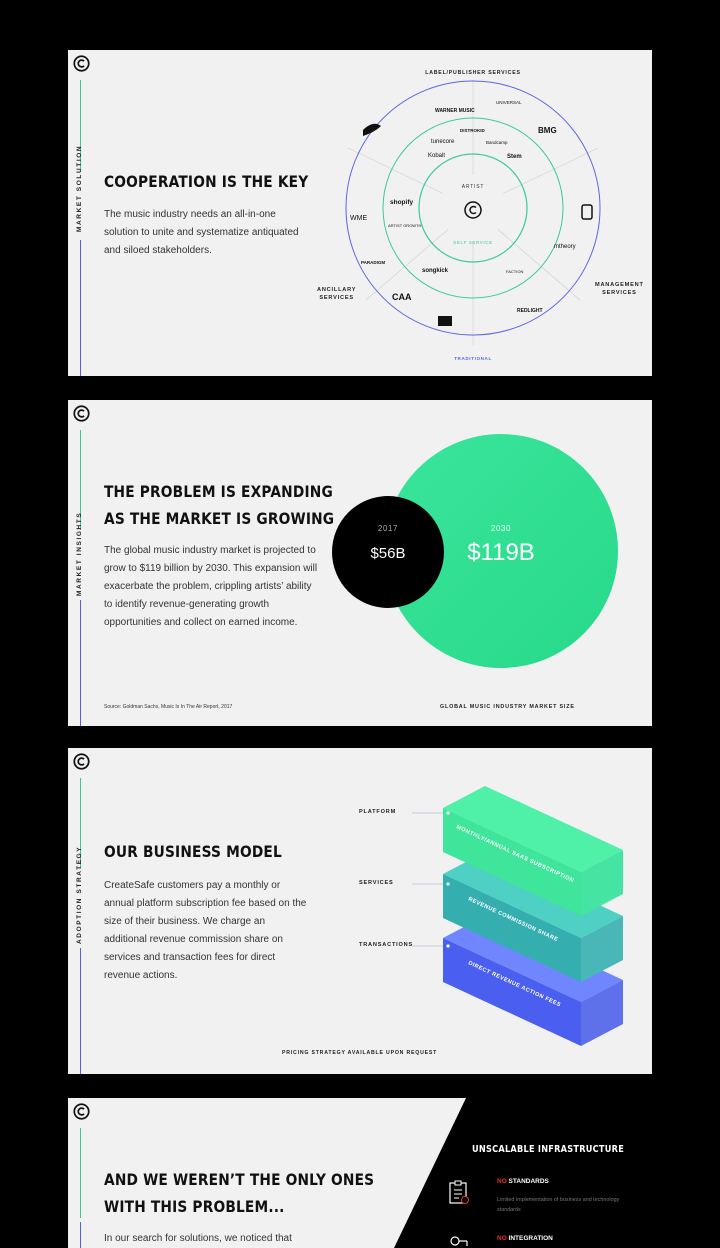  Describe the element at coordinates (527, 1181) in the screenshot. I see `item-label: STANDARDS` at that location.